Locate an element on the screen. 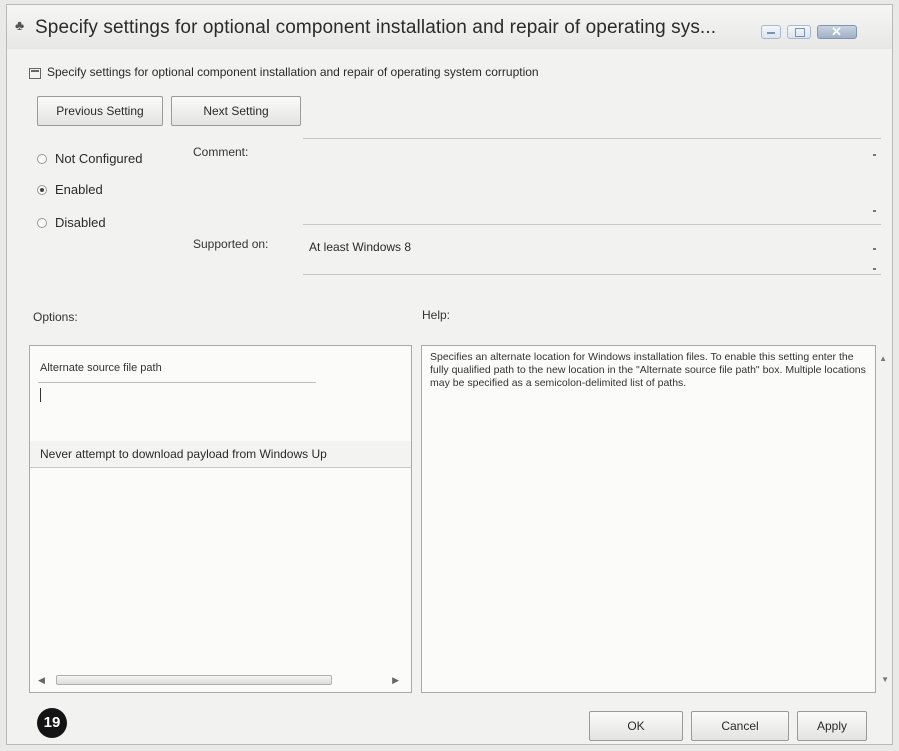 The image size is (899, 751). scroll-up-icon: ▲ is located at coordinates (883, 358).